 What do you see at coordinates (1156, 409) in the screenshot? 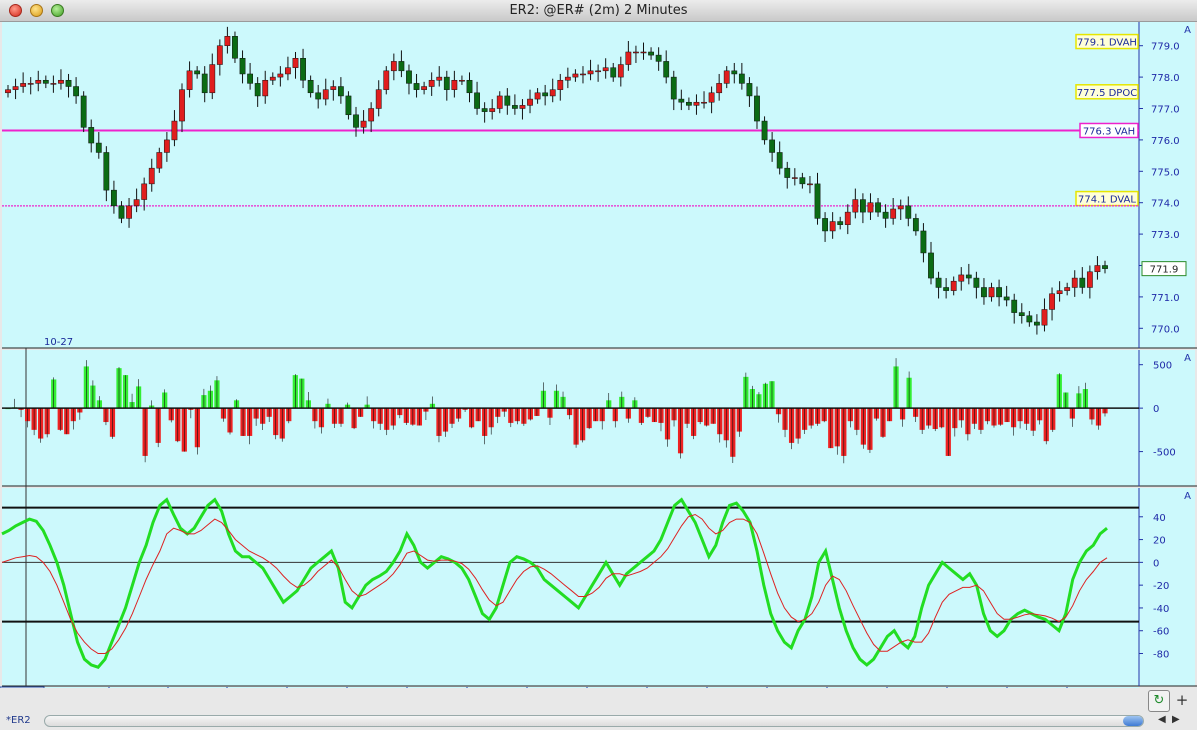
I see `volume-tick-label: 0` at bounding box center [1156, 409].